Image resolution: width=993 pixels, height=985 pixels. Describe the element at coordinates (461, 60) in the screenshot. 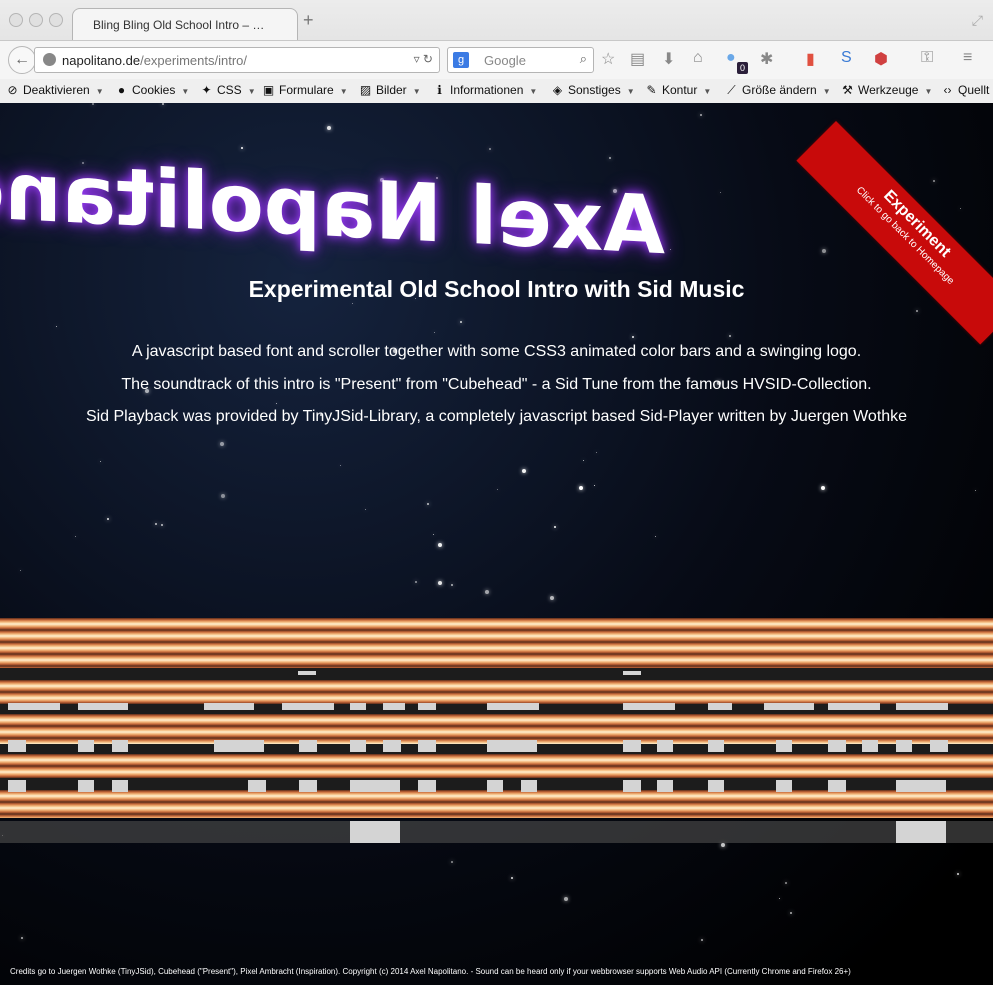

I see `google-icon: g` at that location.